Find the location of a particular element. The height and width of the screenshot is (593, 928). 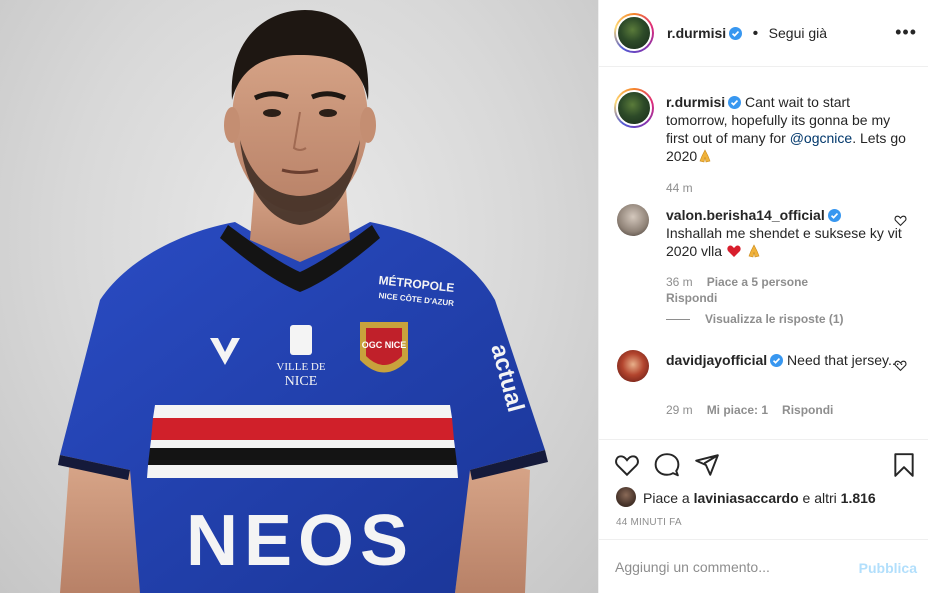

add-comment-bar: Pubblica is located at coordinates (763, 566).